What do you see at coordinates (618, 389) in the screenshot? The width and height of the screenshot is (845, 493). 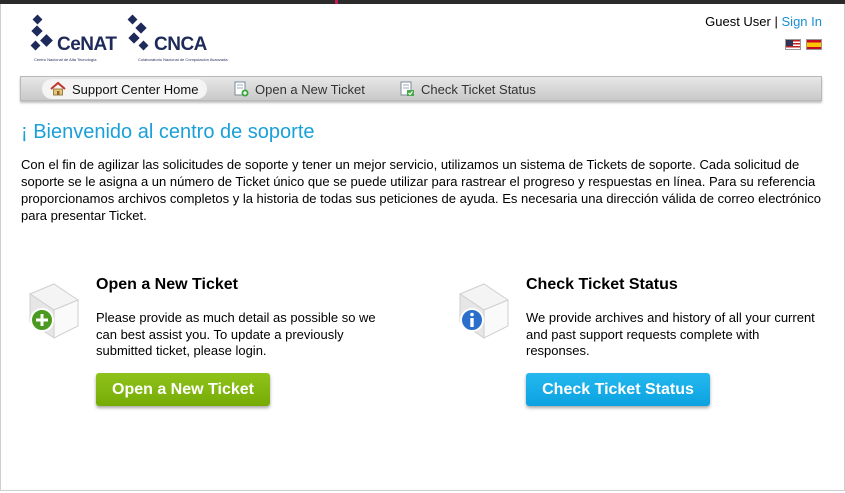 I see `check-ticket-status-button: Check Ticket Status` at bounding box center [618, 389].